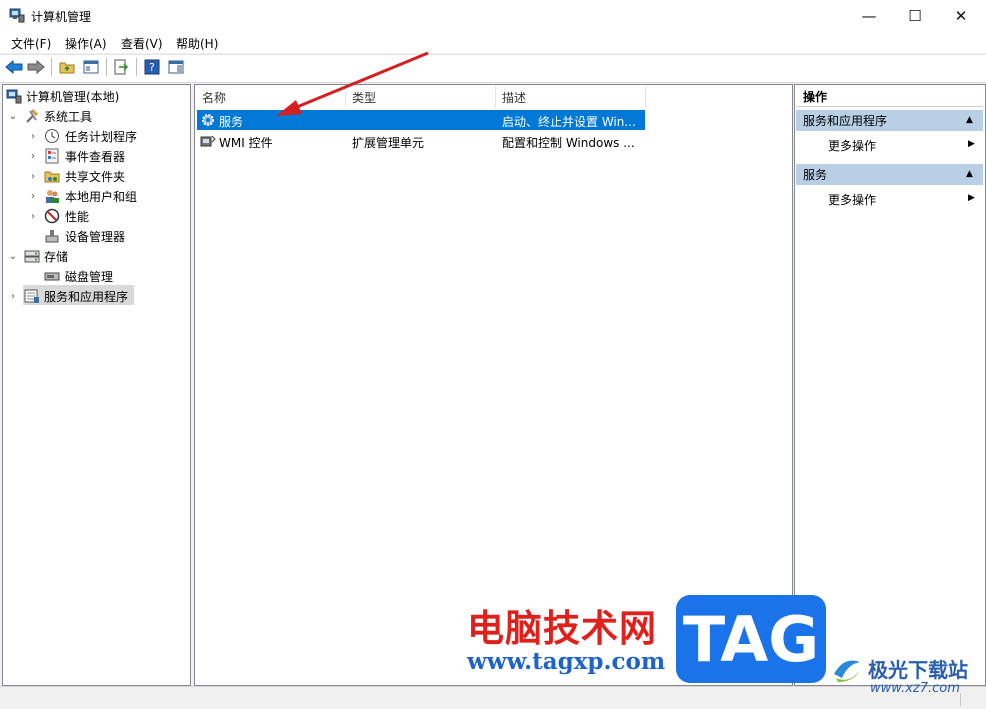  I want to click on tree-item-shared-folders: › 共享文件夹, so click(76, 176).